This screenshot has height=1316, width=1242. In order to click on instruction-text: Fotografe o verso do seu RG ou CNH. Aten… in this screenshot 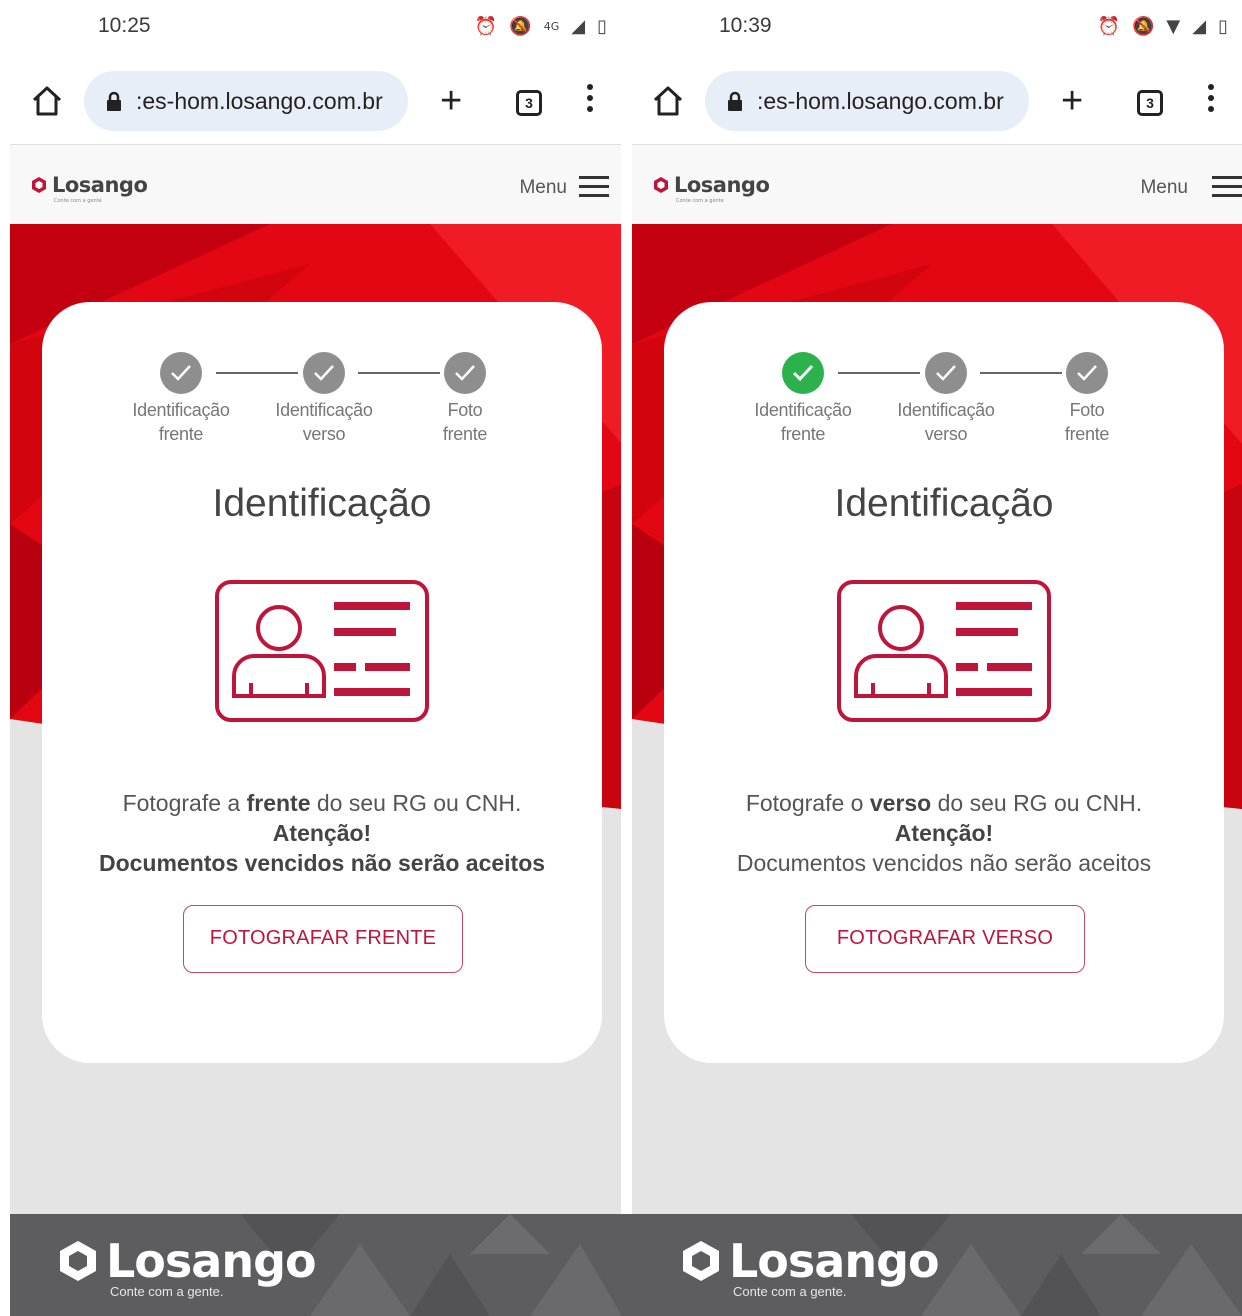, I will do `click(944, 833)`.